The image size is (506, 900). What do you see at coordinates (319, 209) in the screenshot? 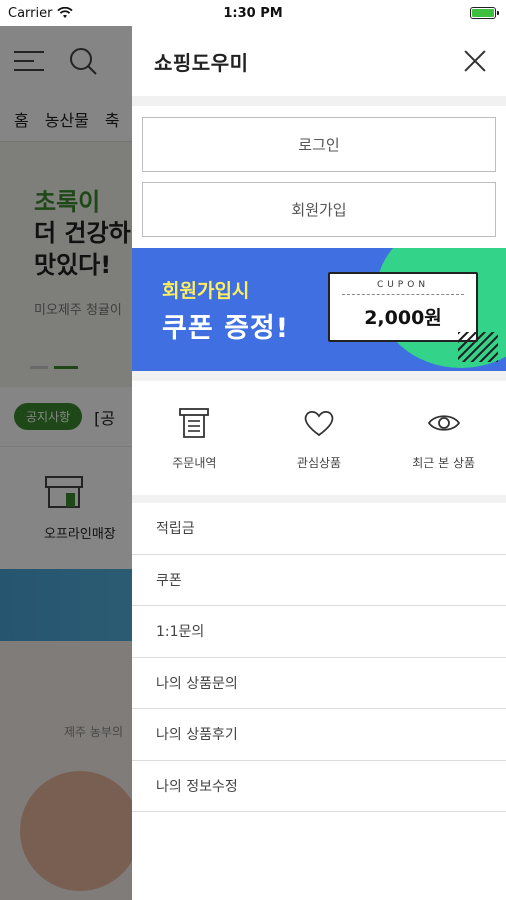
I see `signup-button: 회원가입` at bounding box center [319, 209].